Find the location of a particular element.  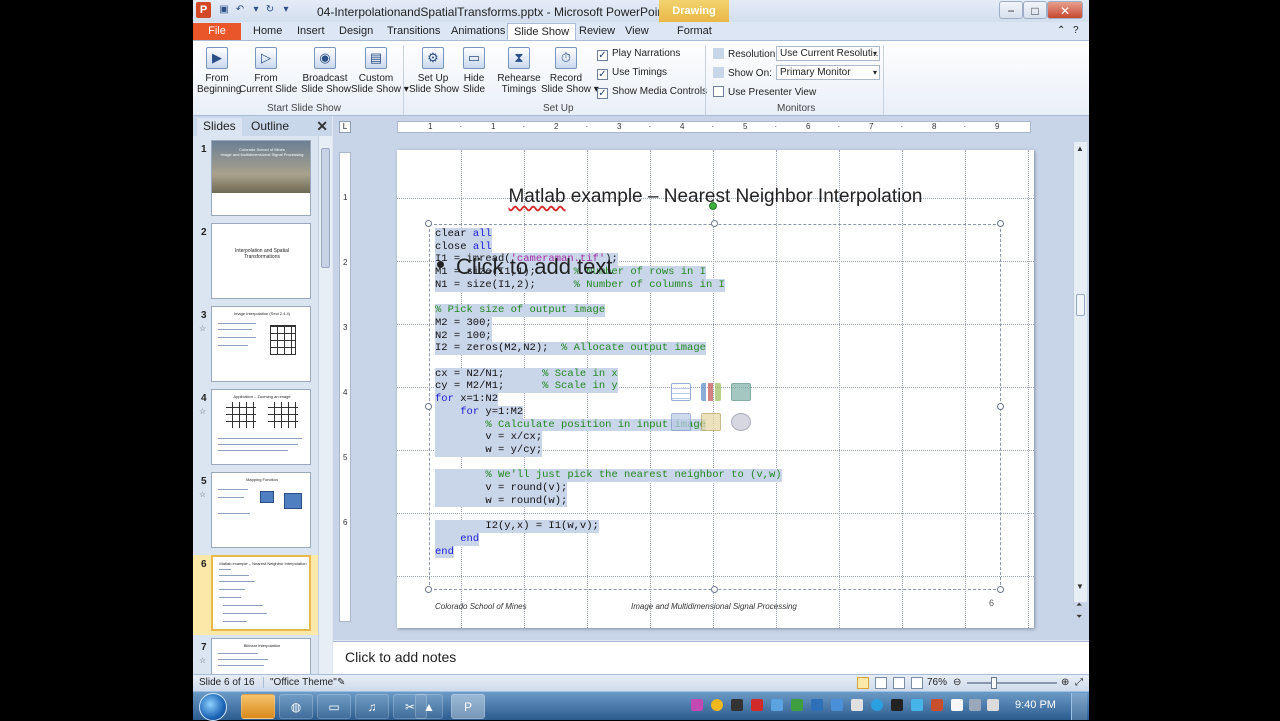

zoom-slider is located at coordinates (1012, 683).